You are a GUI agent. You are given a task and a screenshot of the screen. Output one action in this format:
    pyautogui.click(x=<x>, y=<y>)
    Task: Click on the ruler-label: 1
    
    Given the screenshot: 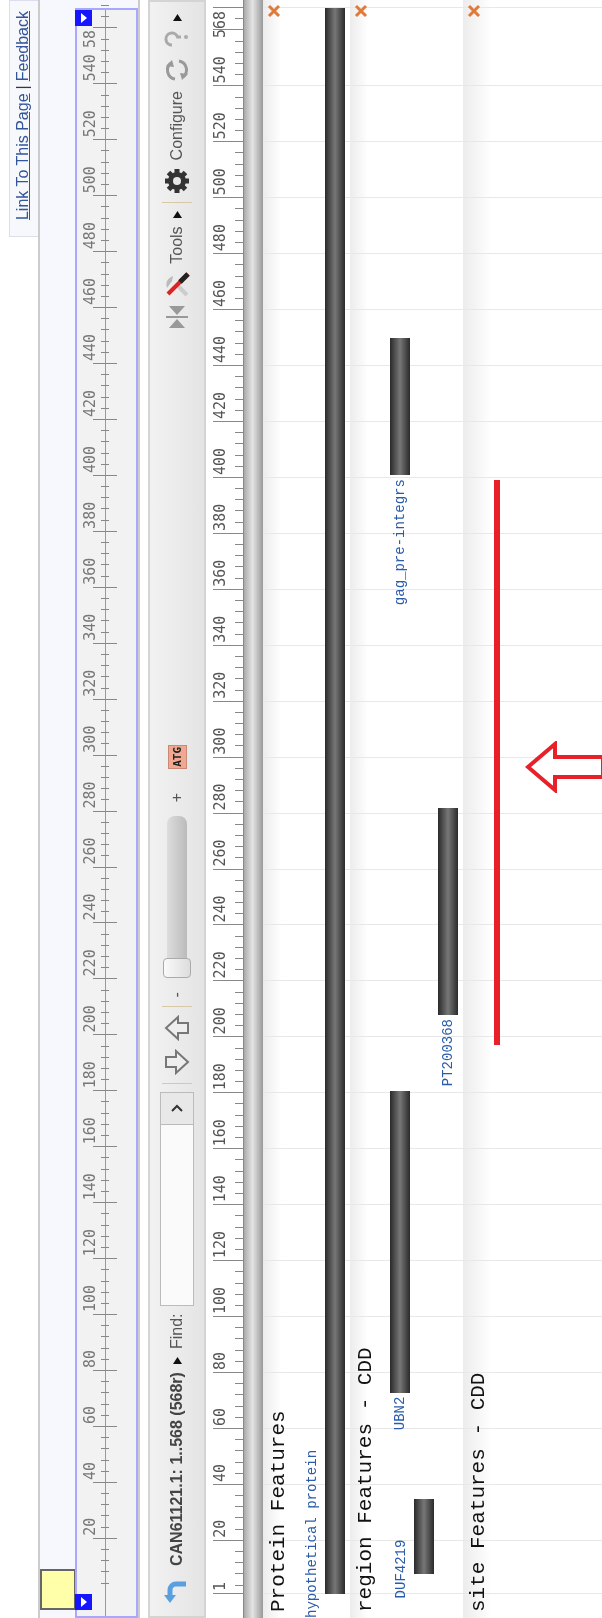 What is the action you would take?
    pyautogui.click(x=220, y=1586)
    